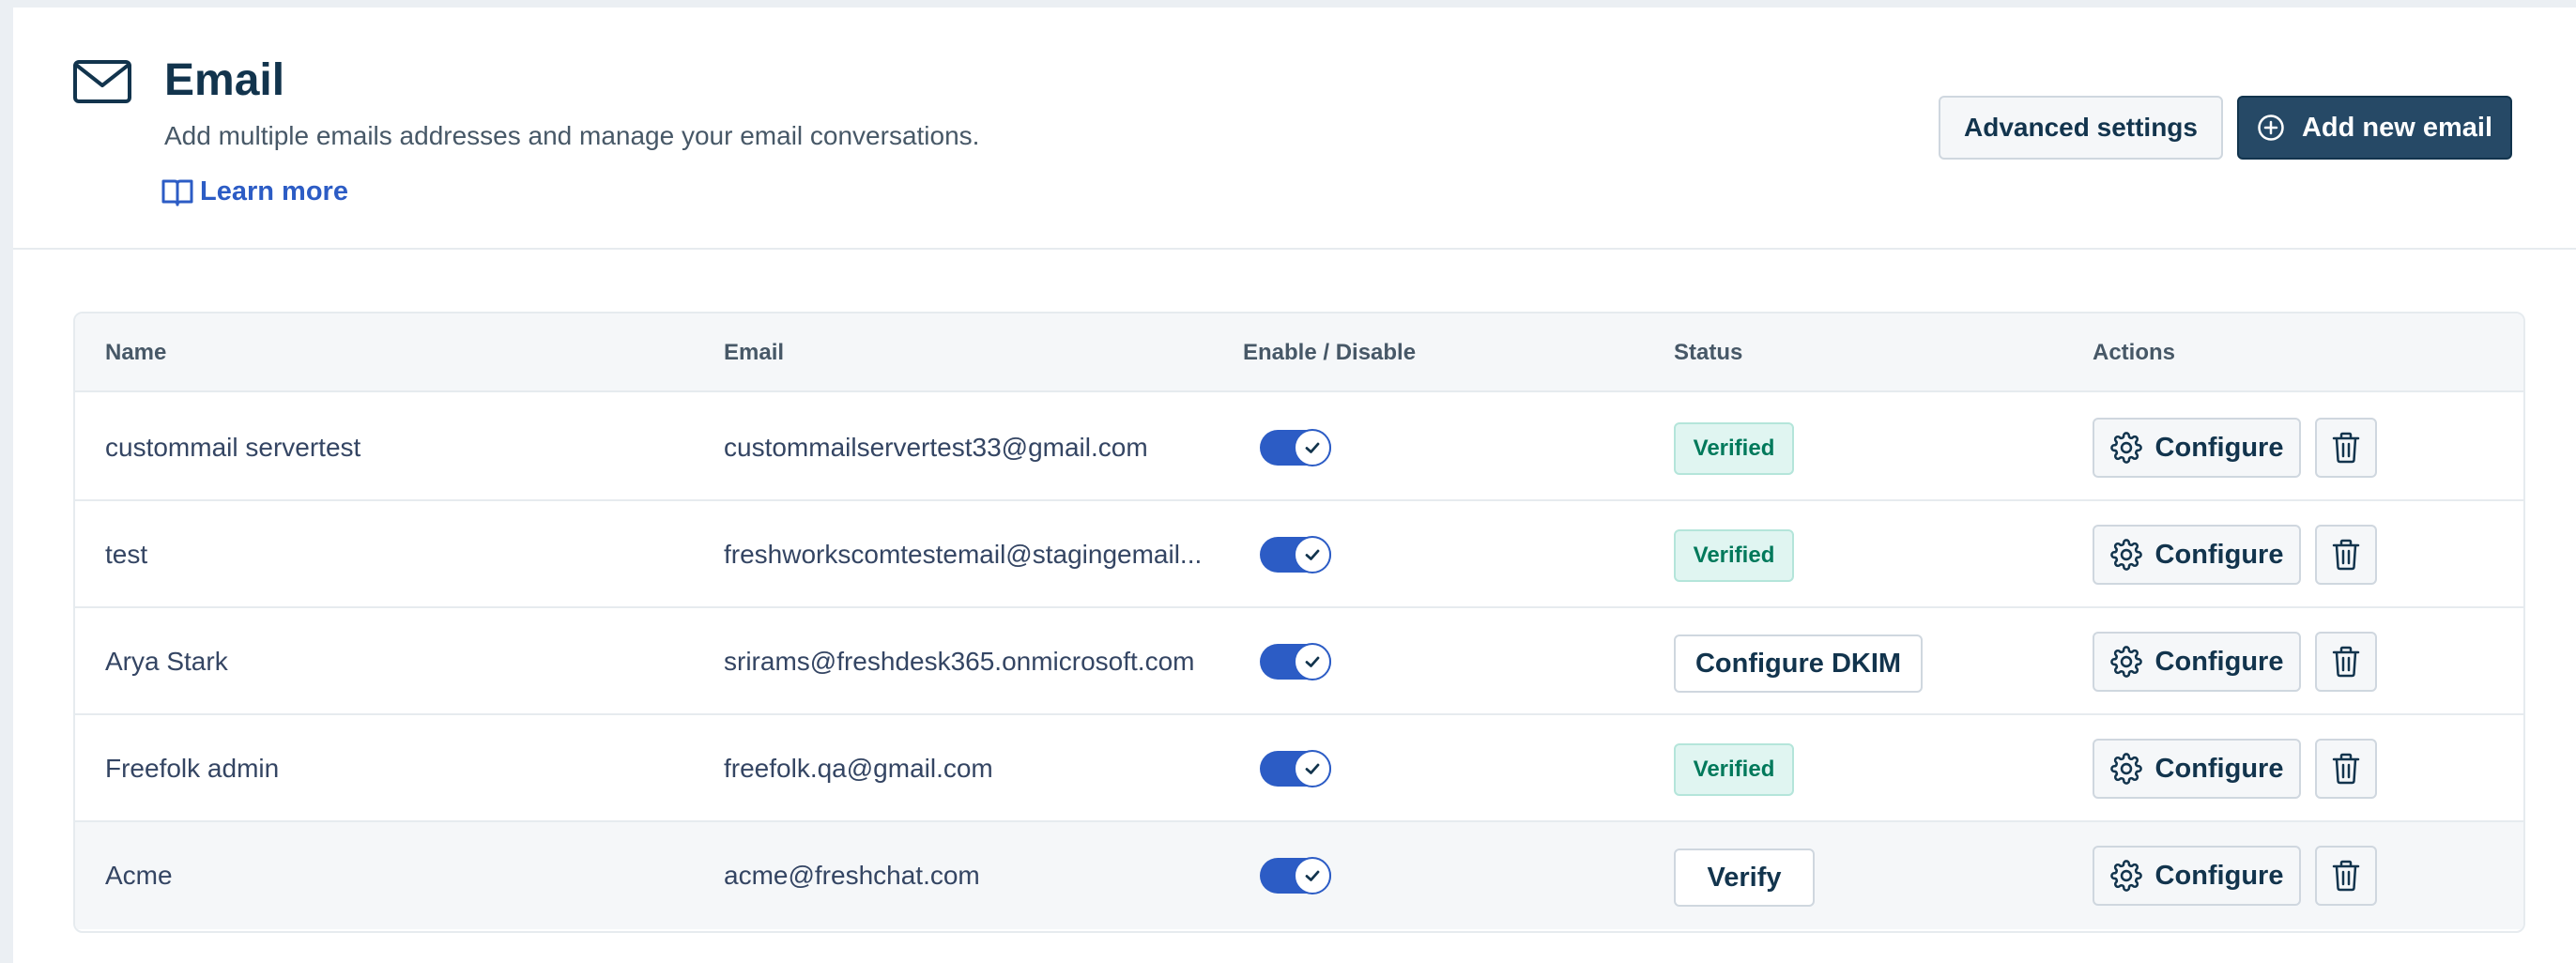 Image resolution: width=2576 pixels, height=963 pixels. Describe the element at coordinates (858, 768) in the screenshot. I see `row-email: freefolk.qa@gmail.com` at that location.